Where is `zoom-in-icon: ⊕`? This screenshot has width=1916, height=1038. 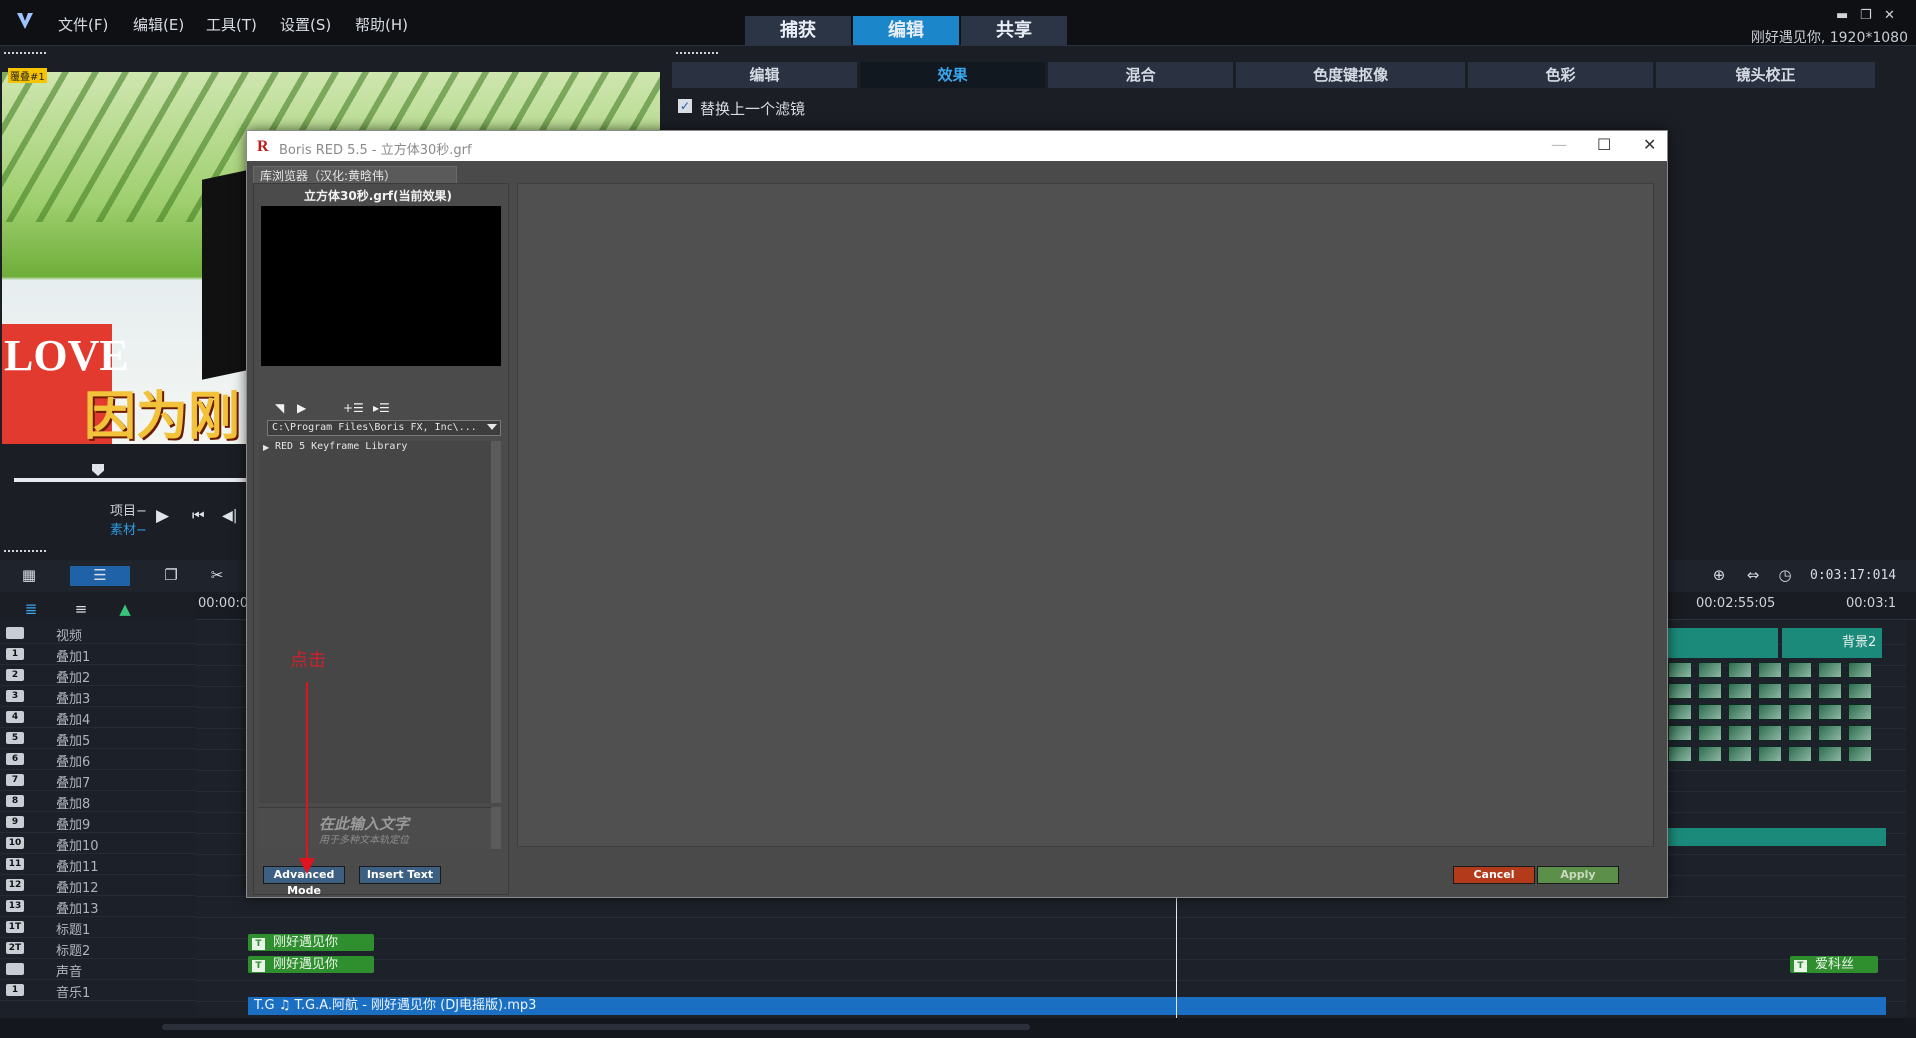
zoom-in-icon: ⊕ is located at coordinates (1719, 576).